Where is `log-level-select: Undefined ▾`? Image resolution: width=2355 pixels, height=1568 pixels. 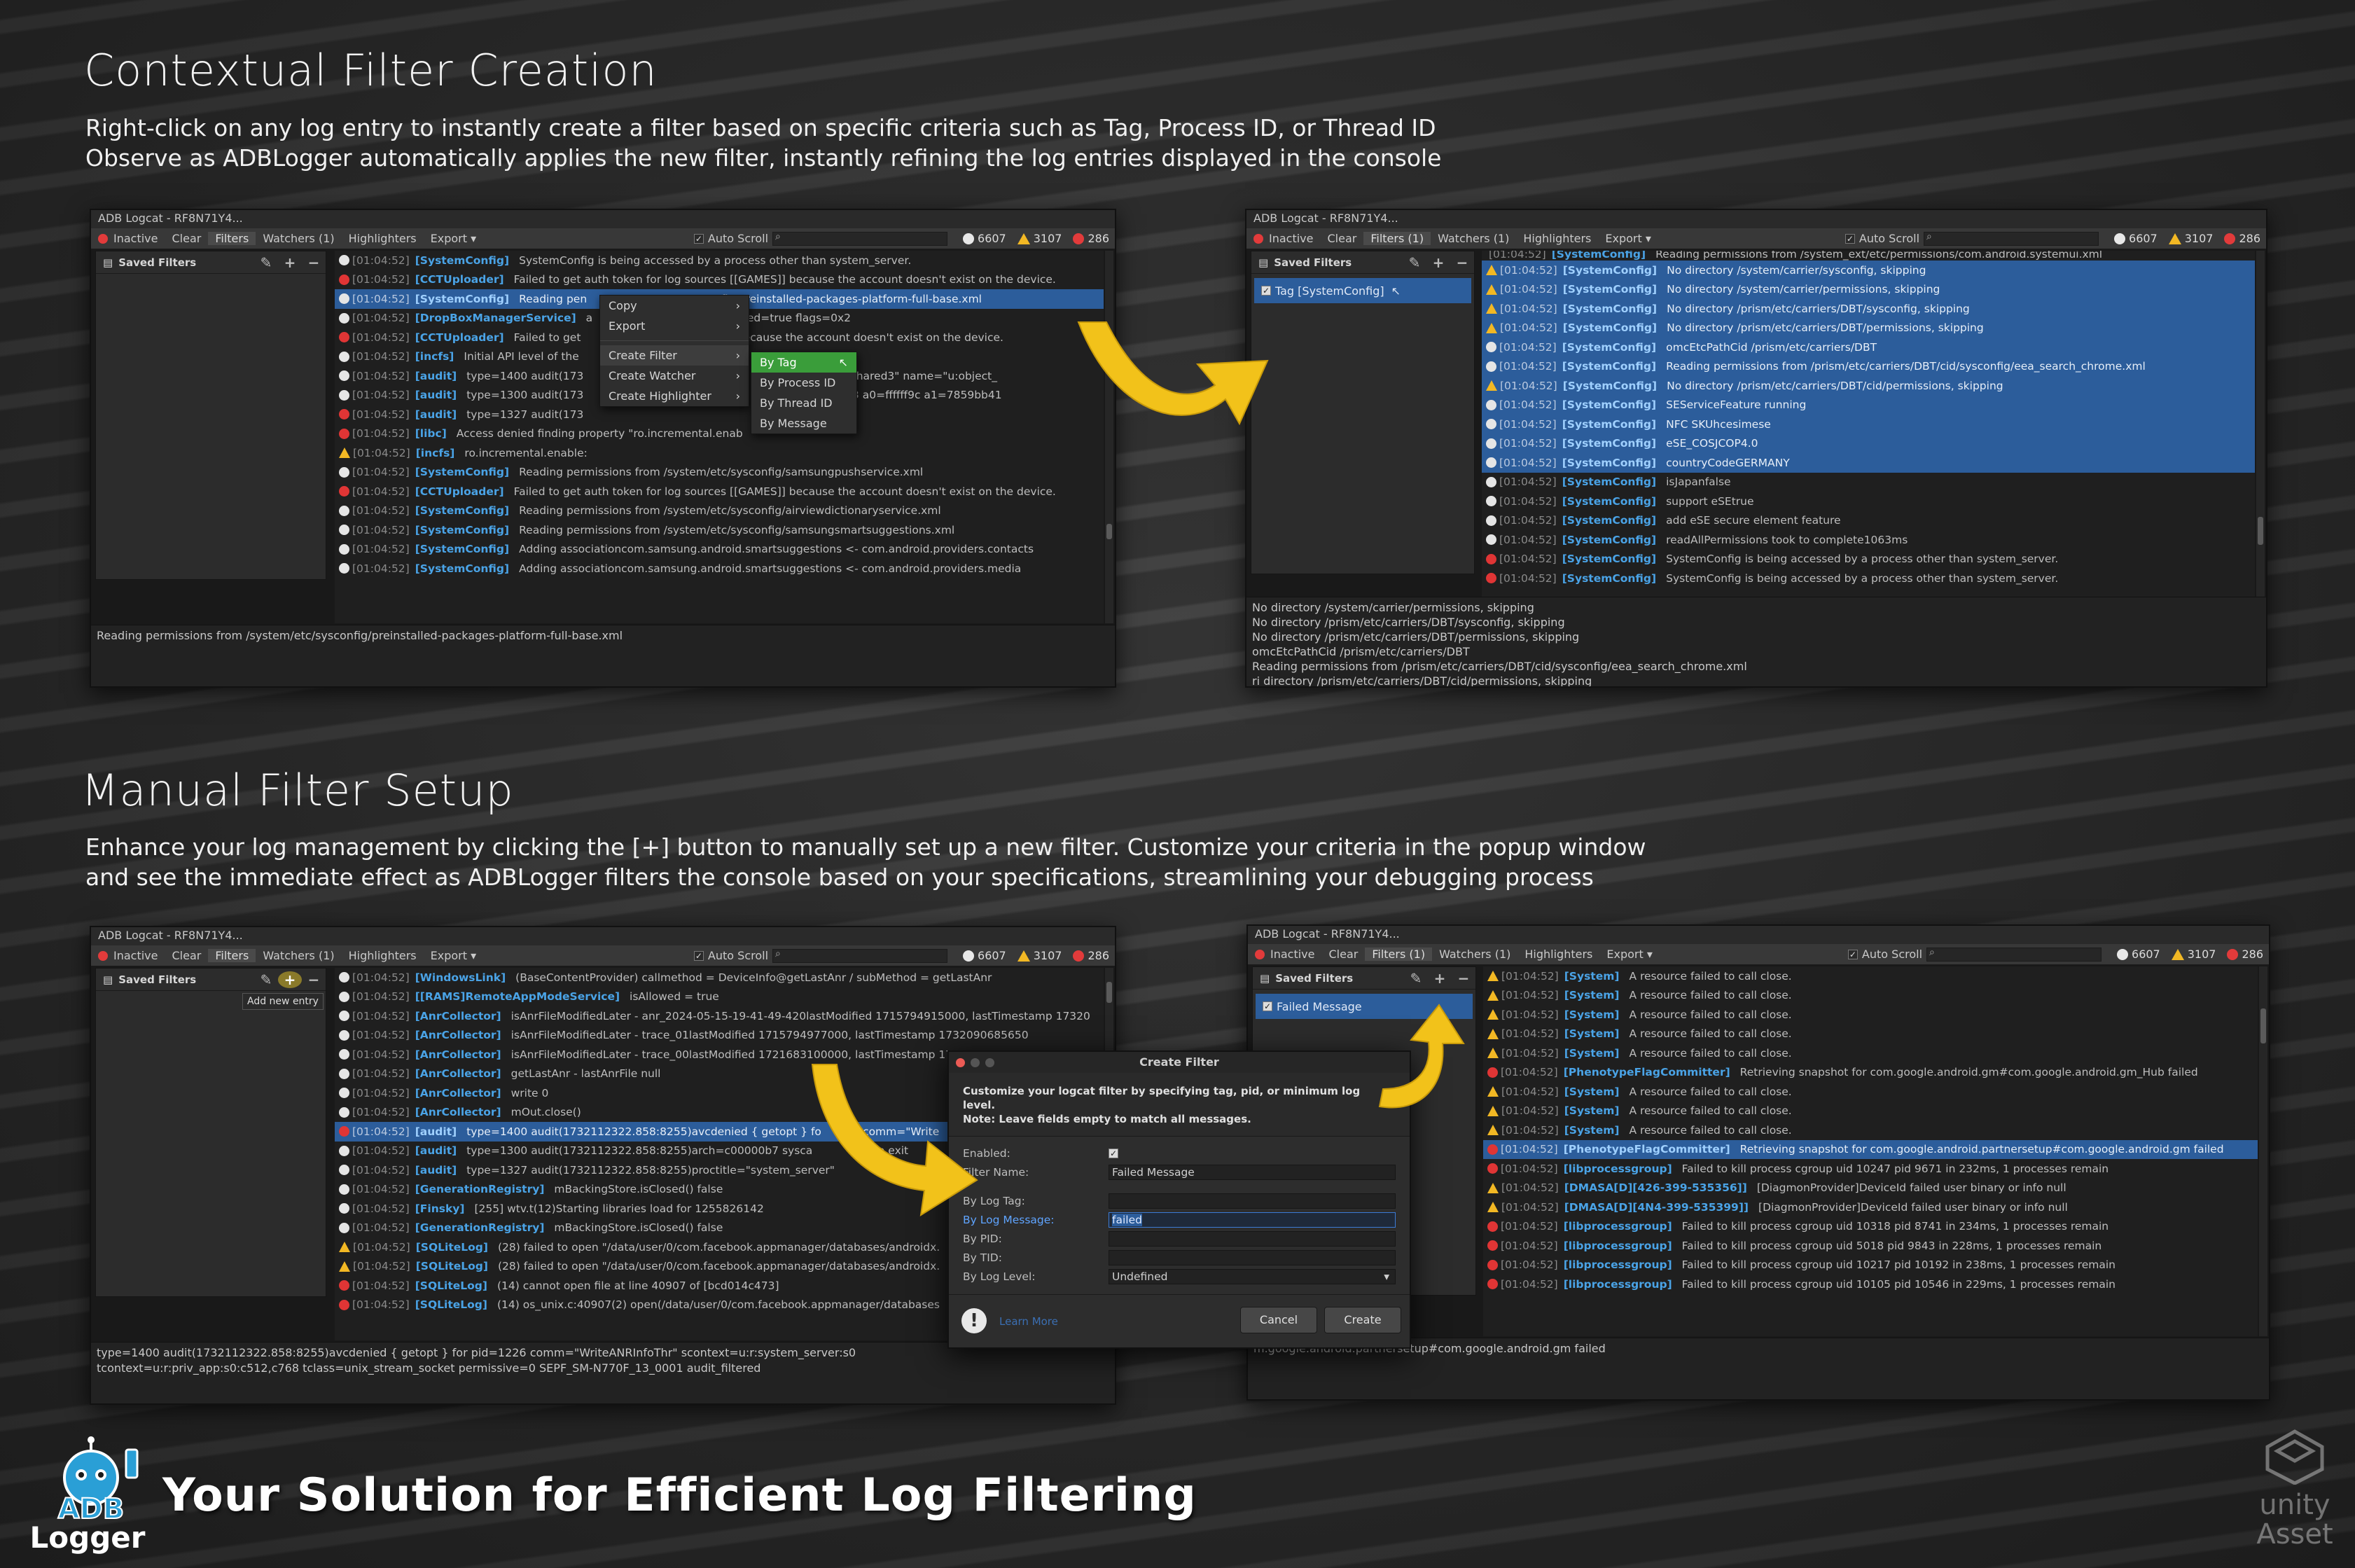 log-level-select: Undefined ▾ is located at coordinates (1252, 1276).